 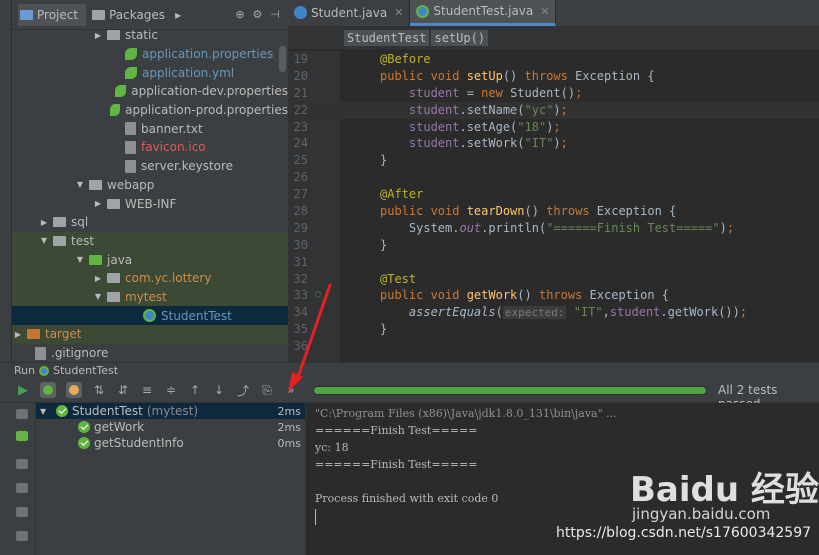 What do you see at coordinates (150, 259) in the screenshot?
I see `tree-item: ▼ java` at bounding box center [150, 259].